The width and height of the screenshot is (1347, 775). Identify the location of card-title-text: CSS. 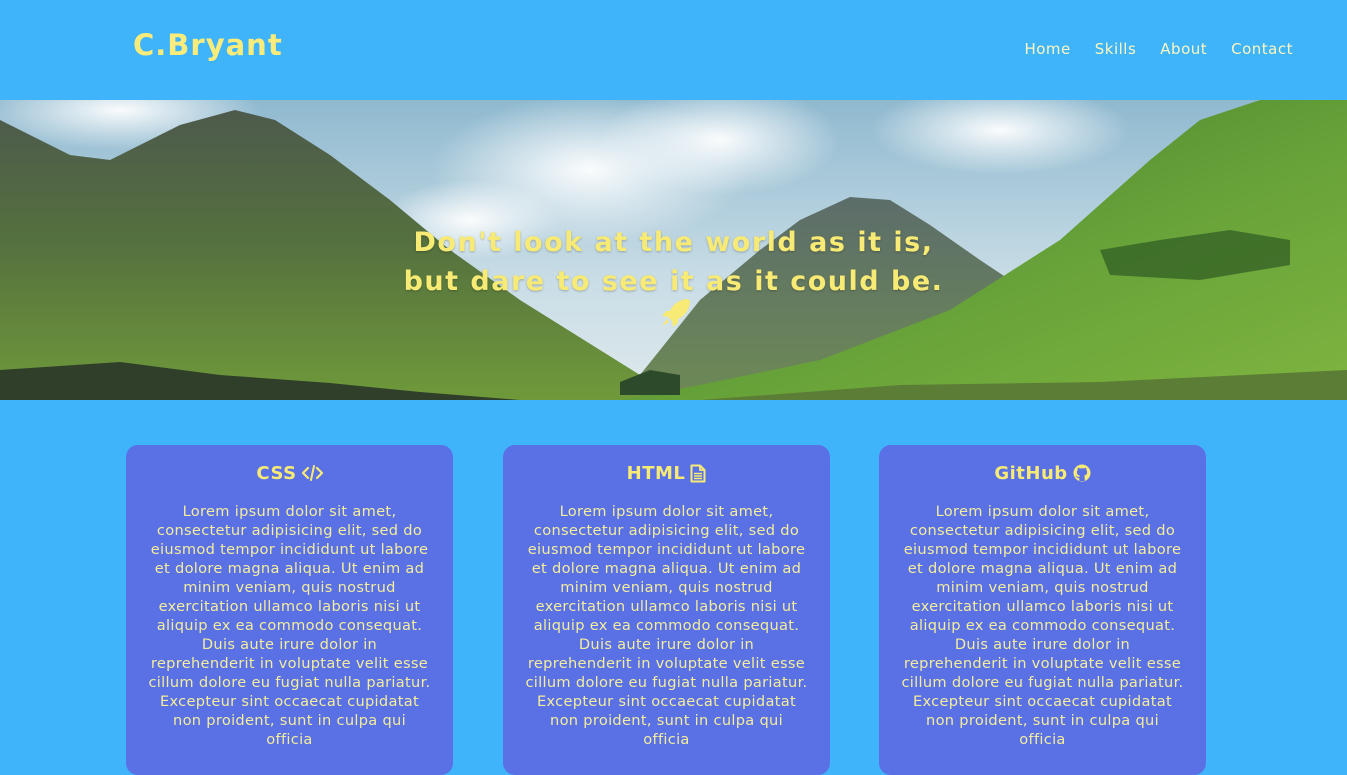
(276, 473).